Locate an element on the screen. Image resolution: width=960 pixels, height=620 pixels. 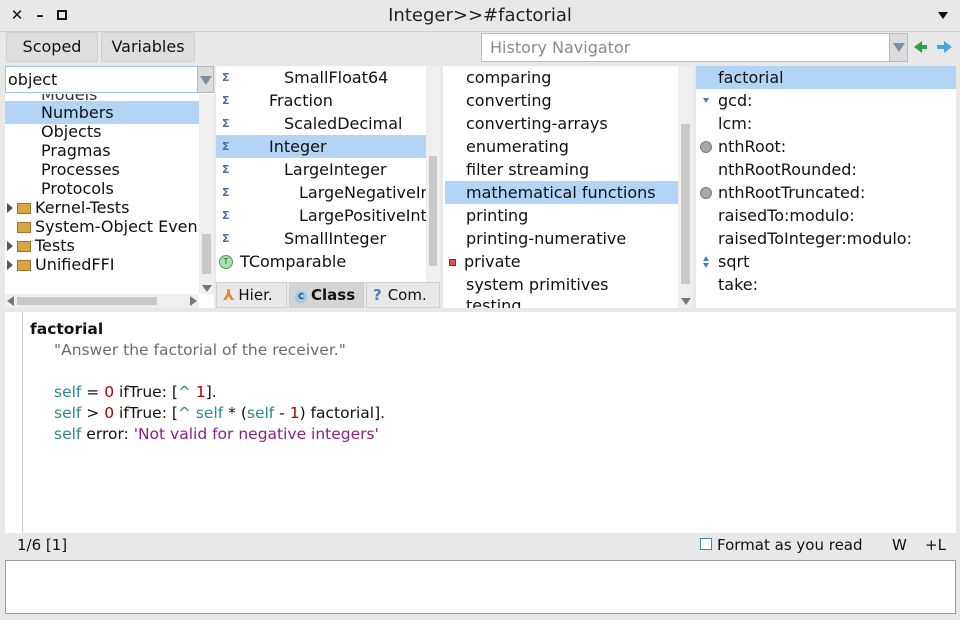
method-item-factorial: factorial is located at coordinates (826, 77).